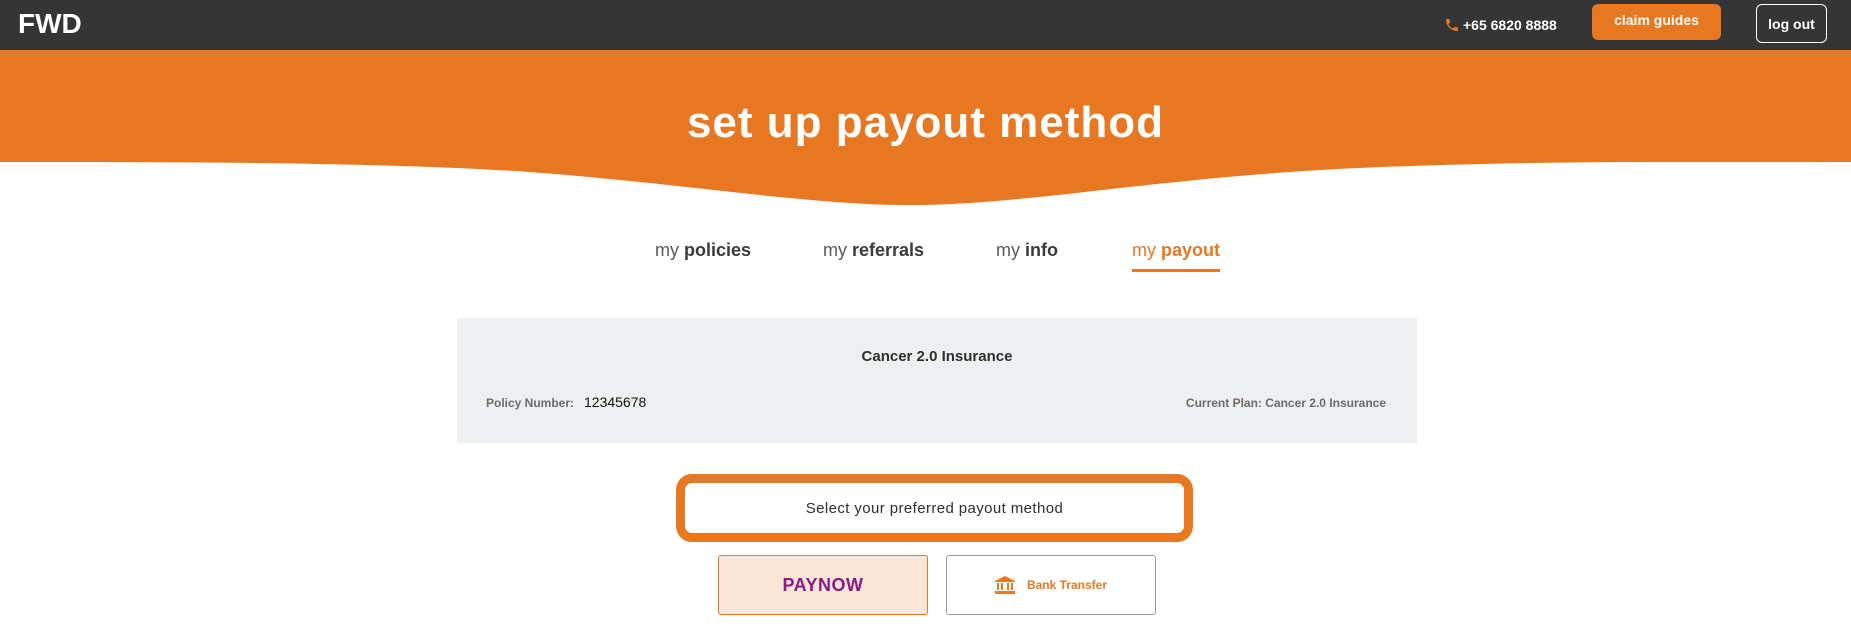 Image resolution: width=1851 pixels, height=624 pixels. What do you see at coordinates (1656, 22) in the screenshot?
I see `claim-guides-button: claim guides` at bounding box center [1656, 22].